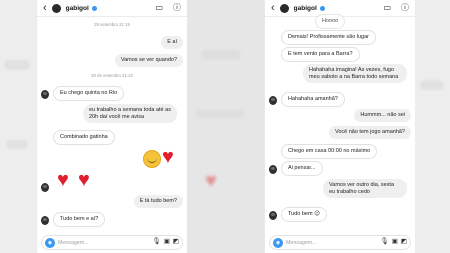 This screenshot has width=450, height=253. What do you see at coordinates (432, 126) in the screenshot?
I see `background-blur-right` at bounding box center [432, 126].